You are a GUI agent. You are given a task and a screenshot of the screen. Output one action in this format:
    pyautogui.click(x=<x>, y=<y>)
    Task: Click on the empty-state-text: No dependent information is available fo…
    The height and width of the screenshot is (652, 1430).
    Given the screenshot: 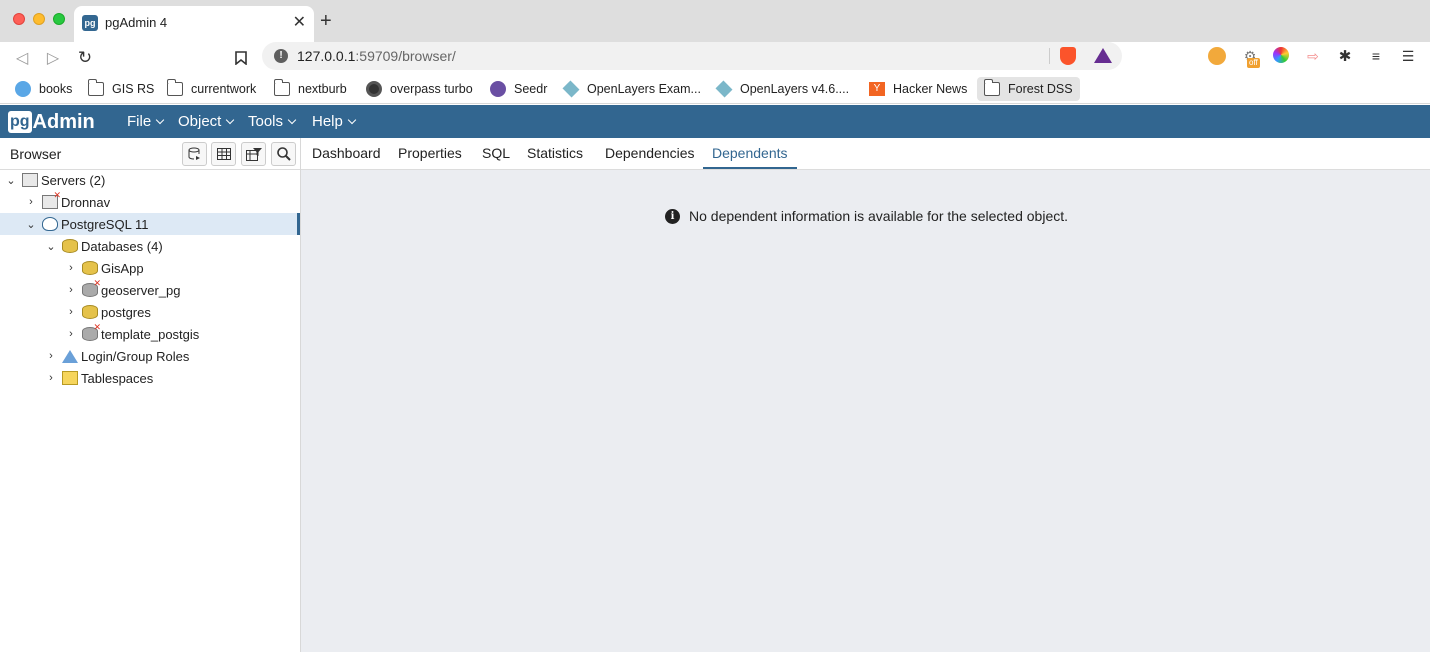 What is the action you would take?
    pyautogui.click(x=879, y=216)
    